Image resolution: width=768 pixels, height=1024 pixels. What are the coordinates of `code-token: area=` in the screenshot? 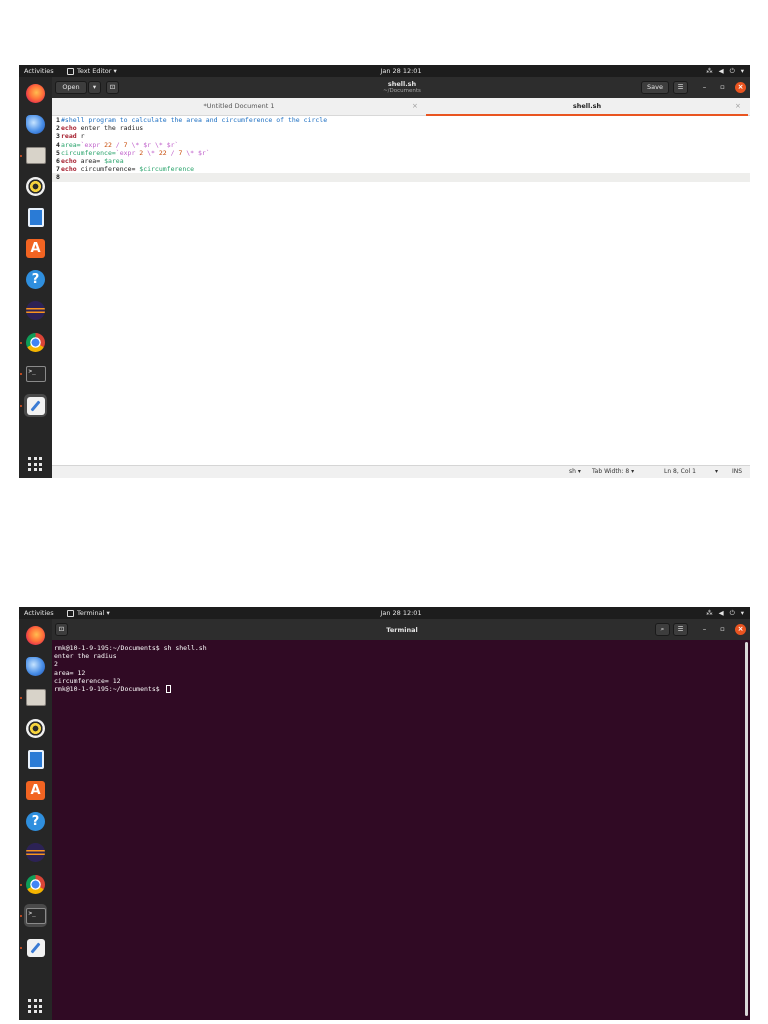 It's located at (71, 144).